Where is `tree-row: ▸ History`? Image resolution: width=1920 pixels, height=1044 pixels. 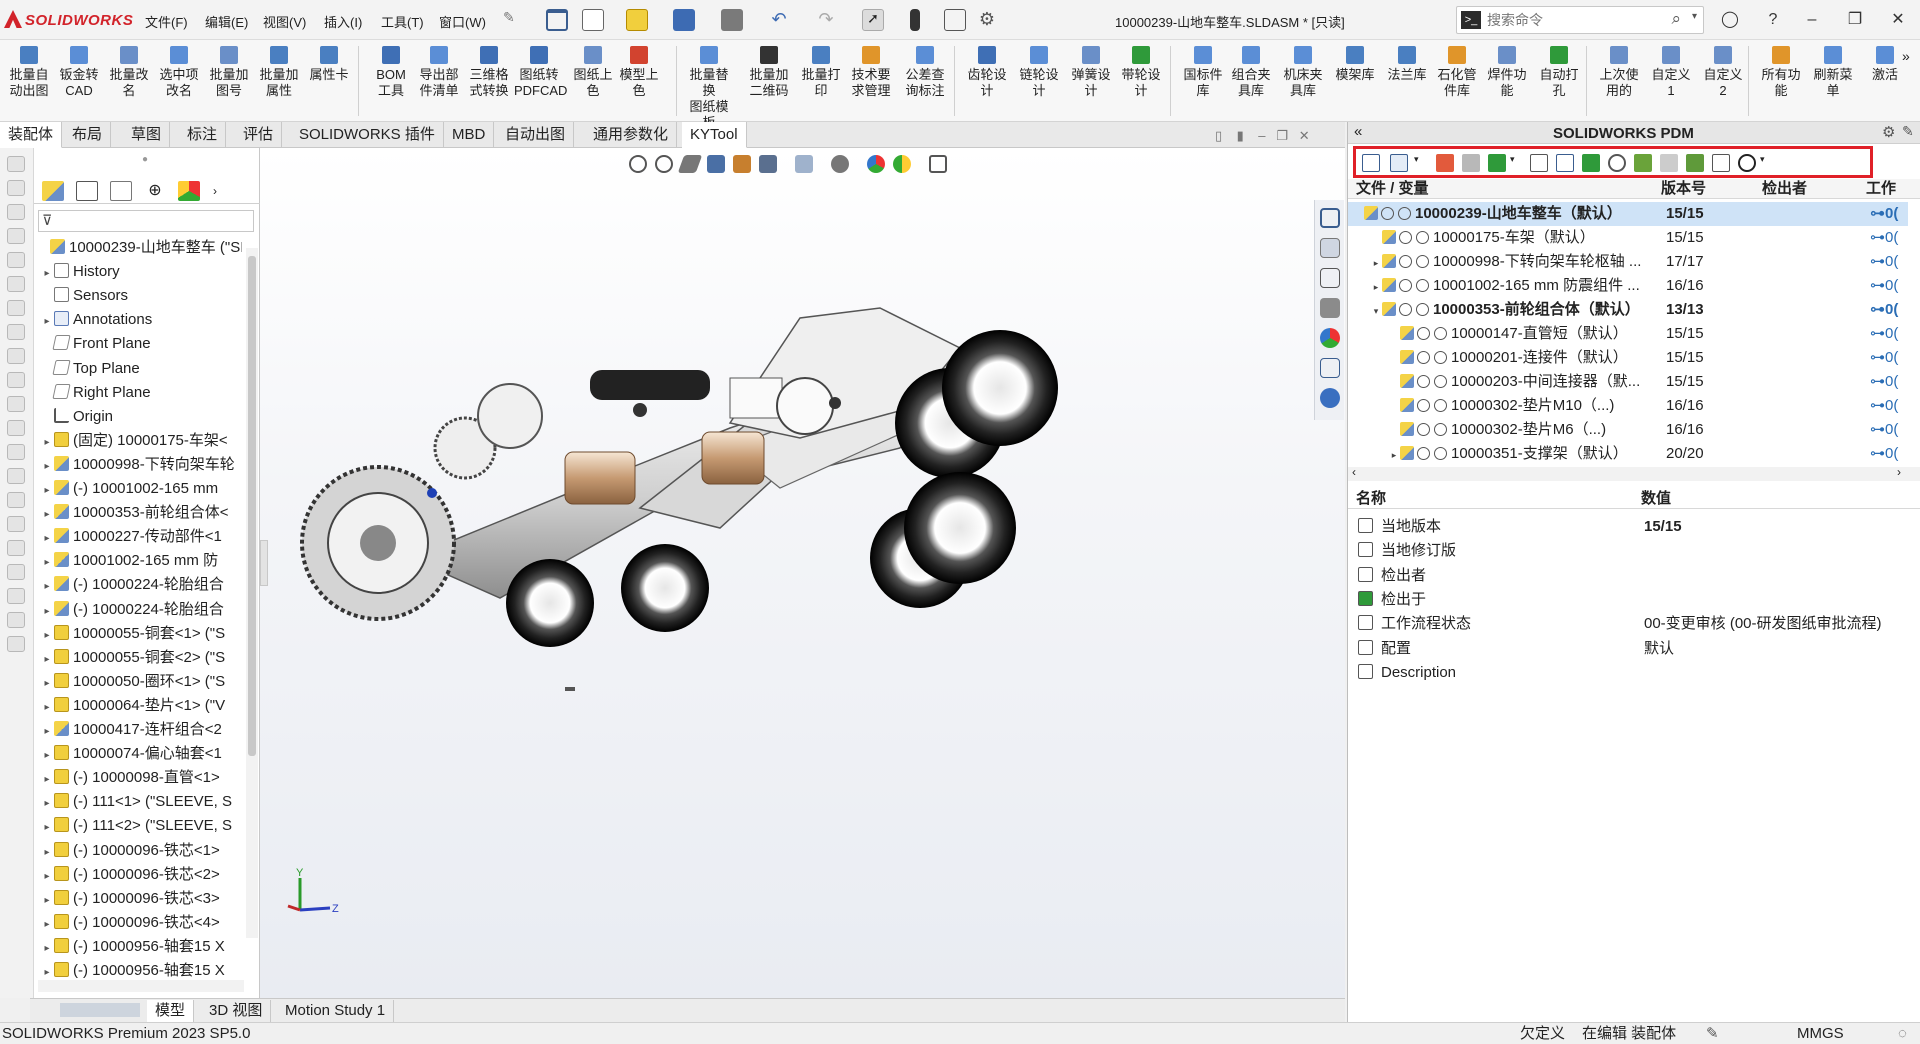
tree-row: ▸ History is located at coordinates (138, 272).